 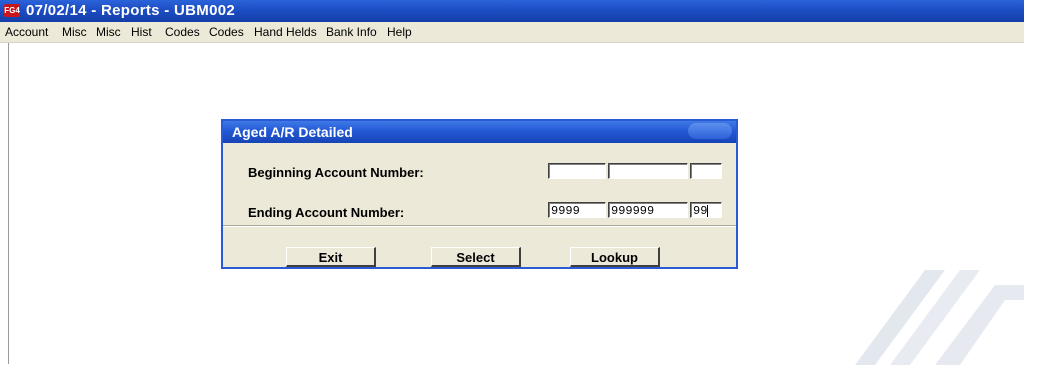 What do you see at coordinates (479, 132) in the screenshot?
I see `dialog-title-bar: Aged A/R Detailed` at bounding box center [479, 132].